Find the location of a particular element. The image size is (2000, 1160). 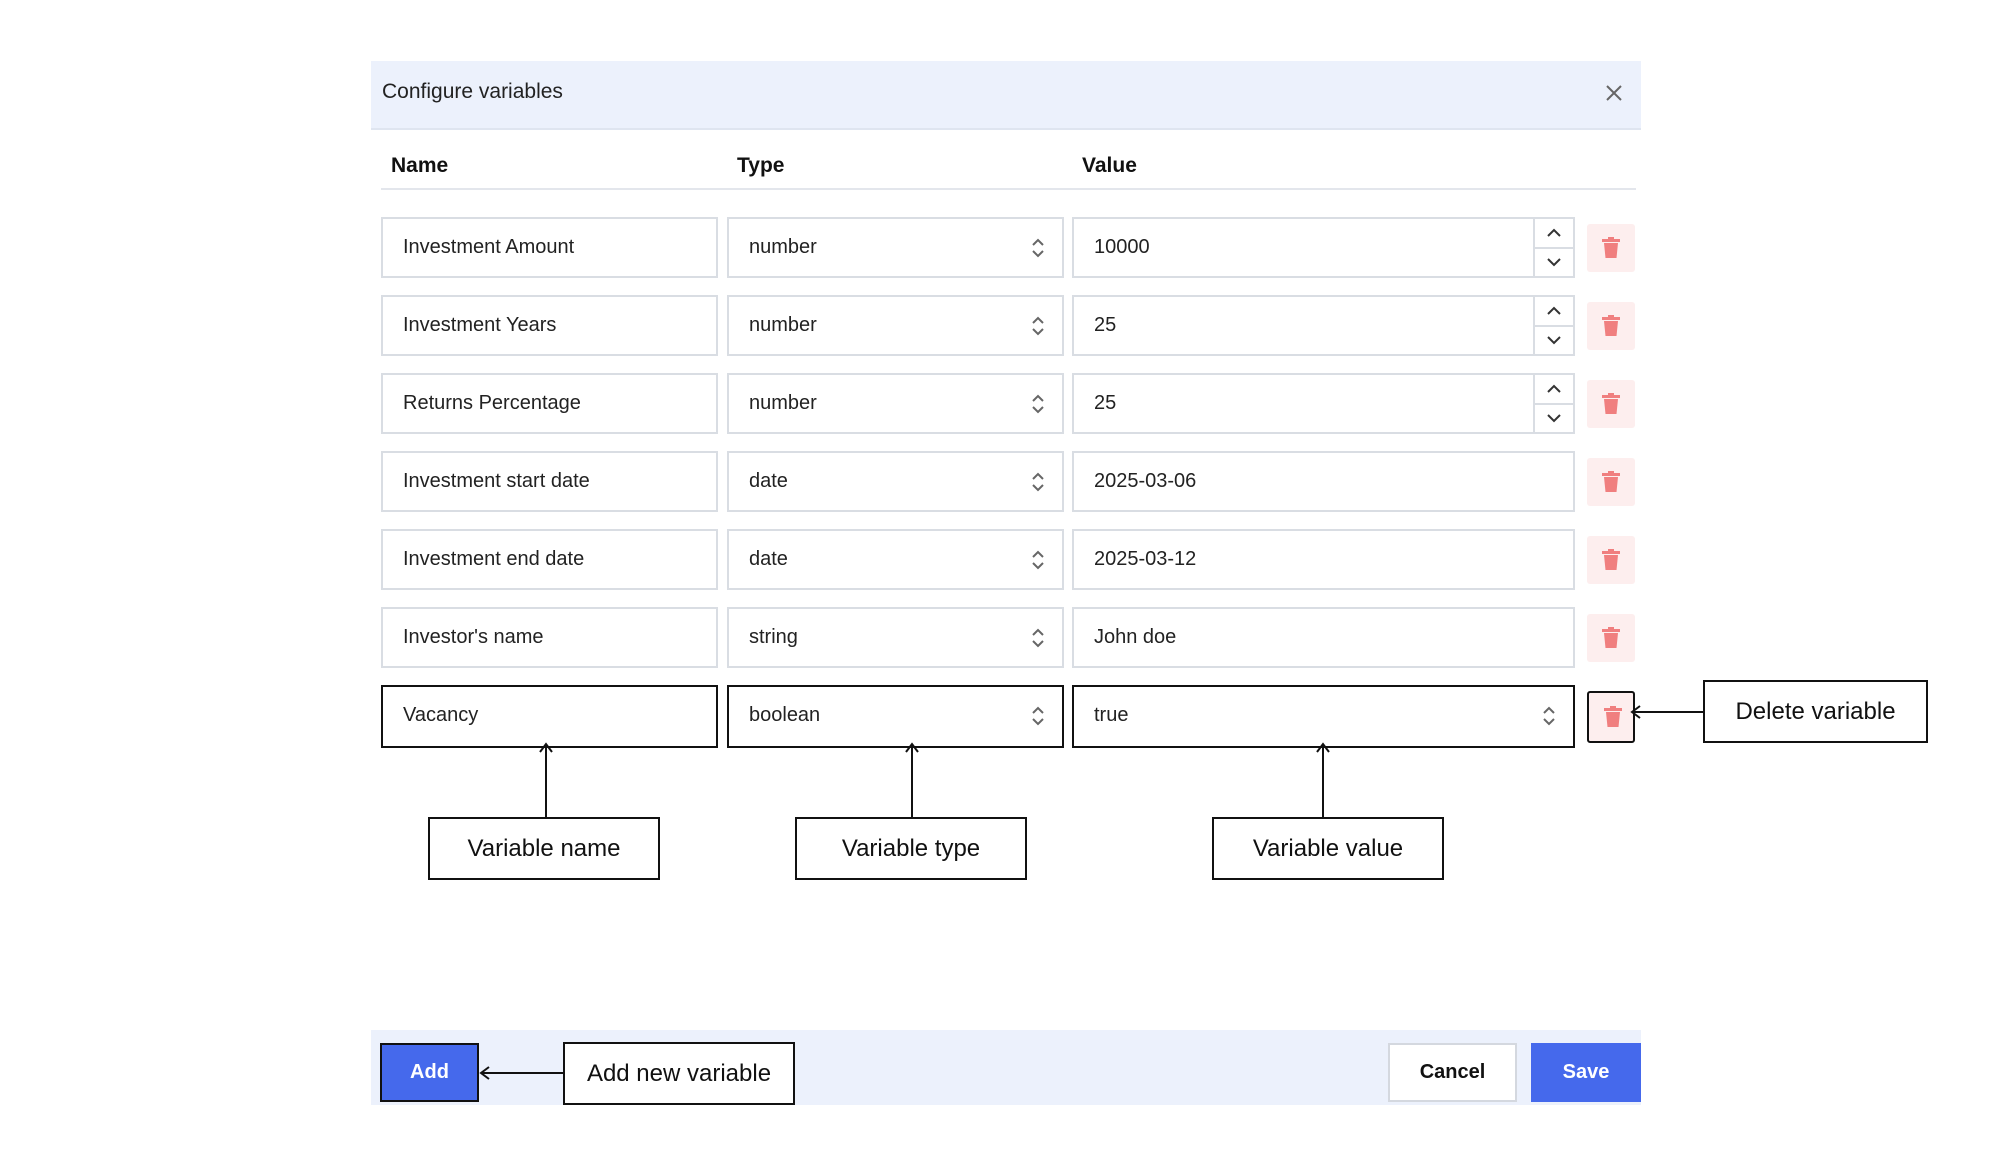

variable-name-input: Investment Years is located at coordinates (549, 325).